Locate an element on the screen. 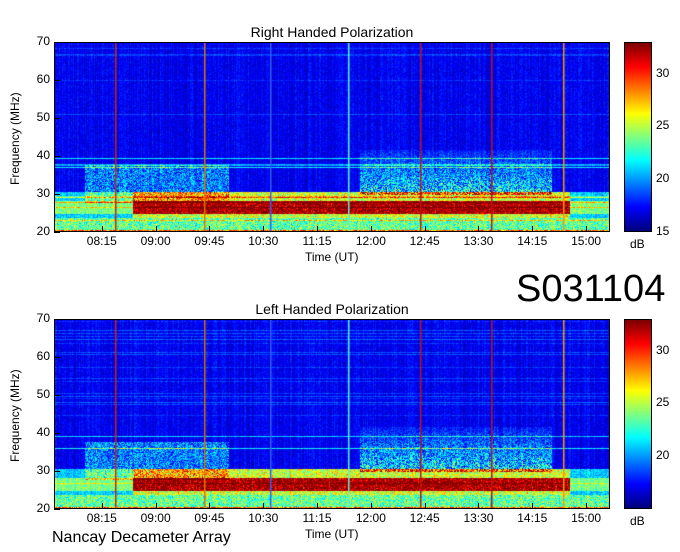  bottom-x-axis-label: Time (UT) is located at coordinates (332, 534).